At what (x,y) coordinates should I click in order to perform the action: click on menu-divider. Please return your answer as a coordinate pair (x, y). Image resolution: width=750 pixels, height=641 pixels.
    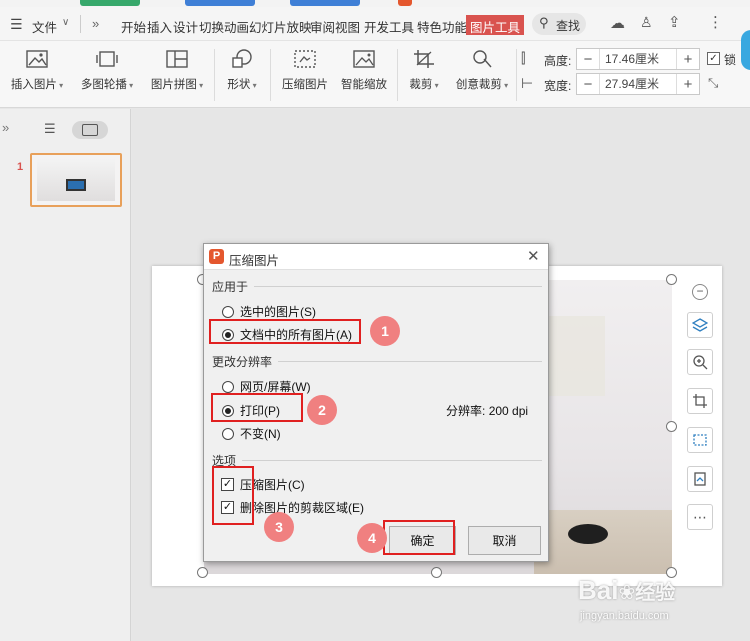
    Looking at the image, I should click on (80, 24).